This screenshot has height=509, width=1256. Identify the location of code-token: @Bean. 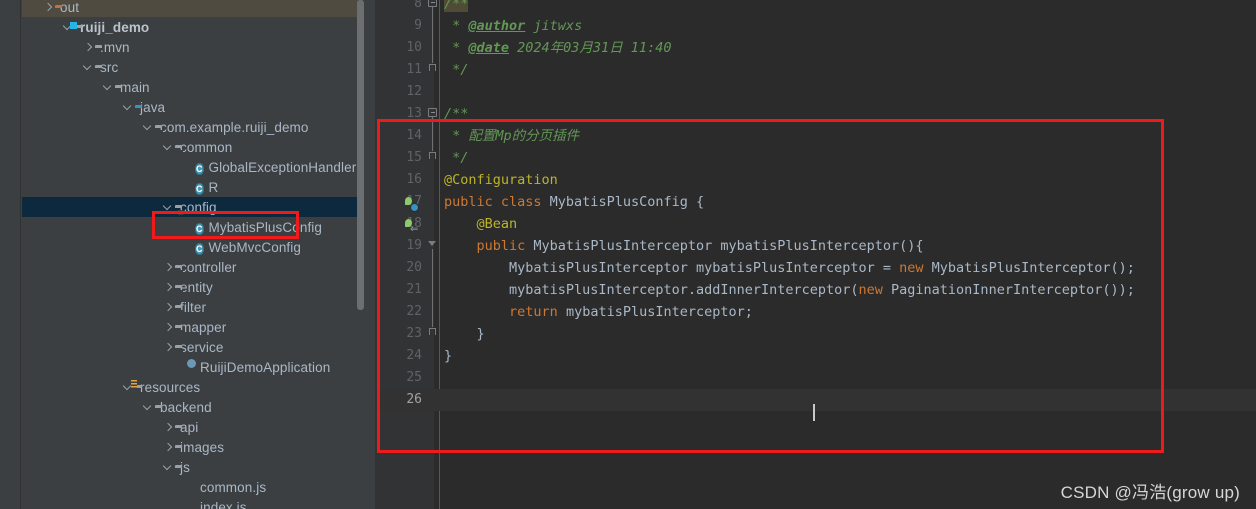
(497, 224).